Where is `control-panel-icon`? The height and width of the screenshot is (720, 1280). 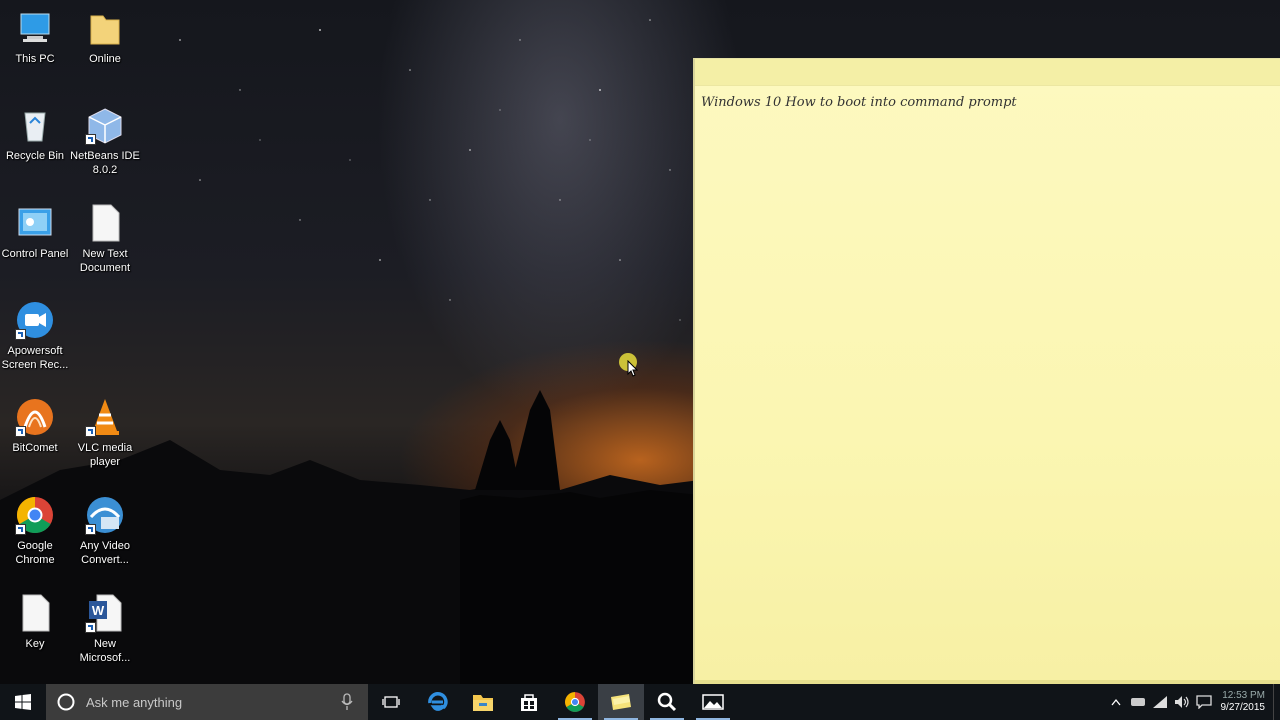 control-panel-icon is located at coordinates (35, 223).